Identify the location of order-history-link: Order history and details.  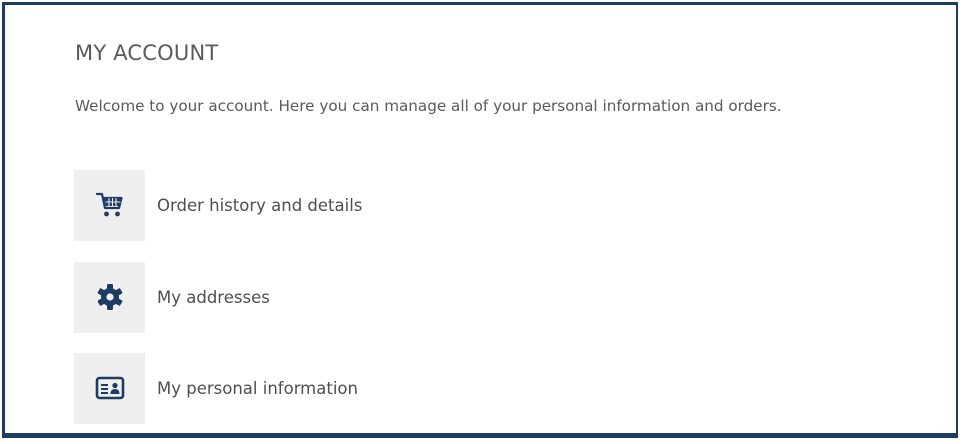
(218, 205).